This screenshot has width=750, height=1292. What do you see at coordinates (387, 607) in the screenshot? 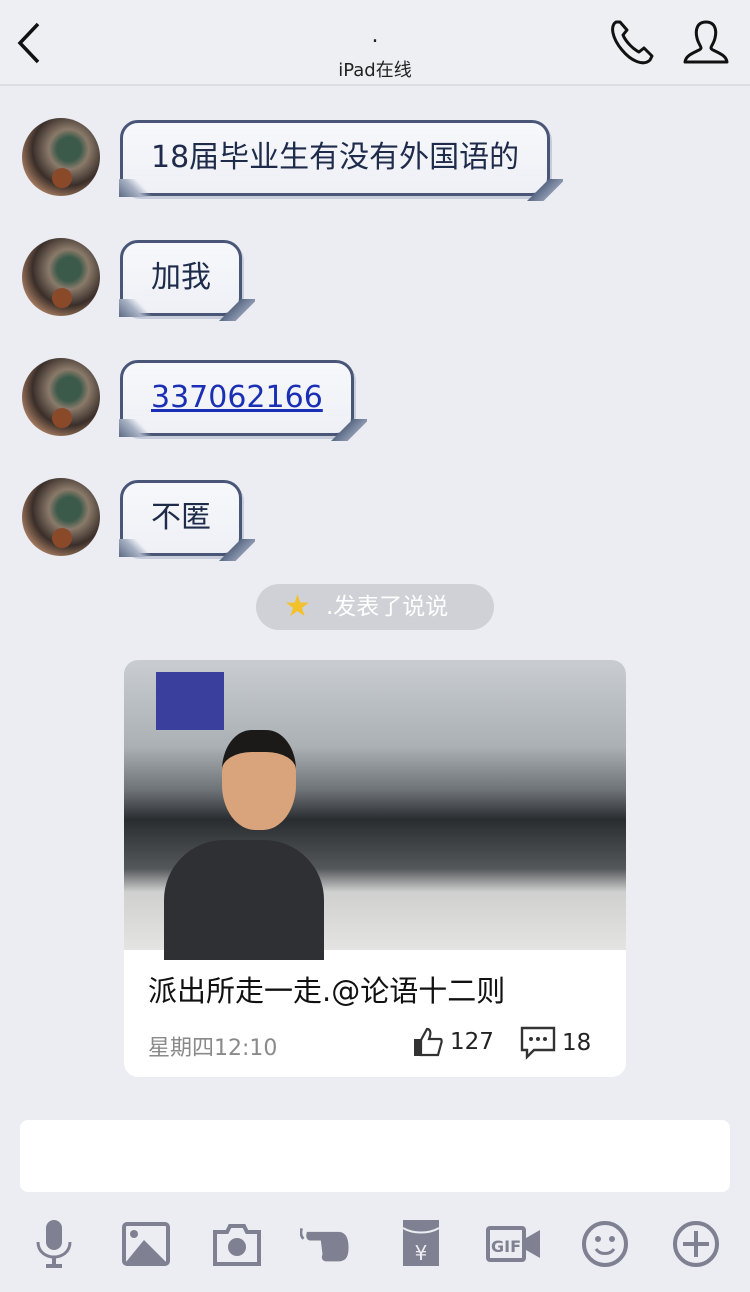
I see `notice-text: .发表了说说` at bounding box center [387, 607].